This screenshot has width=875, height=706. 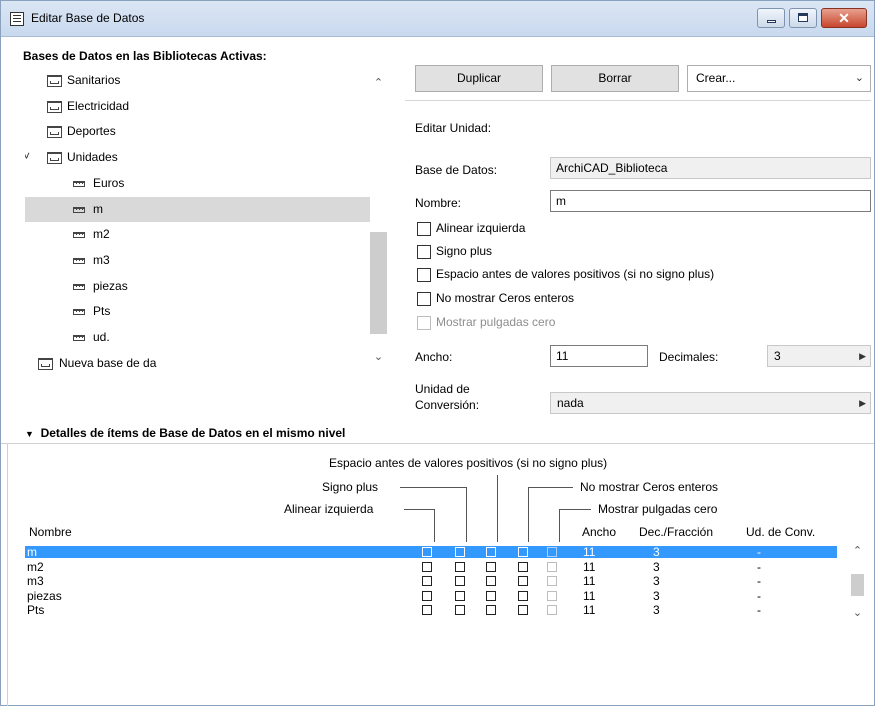 I want to click on header-conv: Ud. de Conv., so click(x=780, y=532).